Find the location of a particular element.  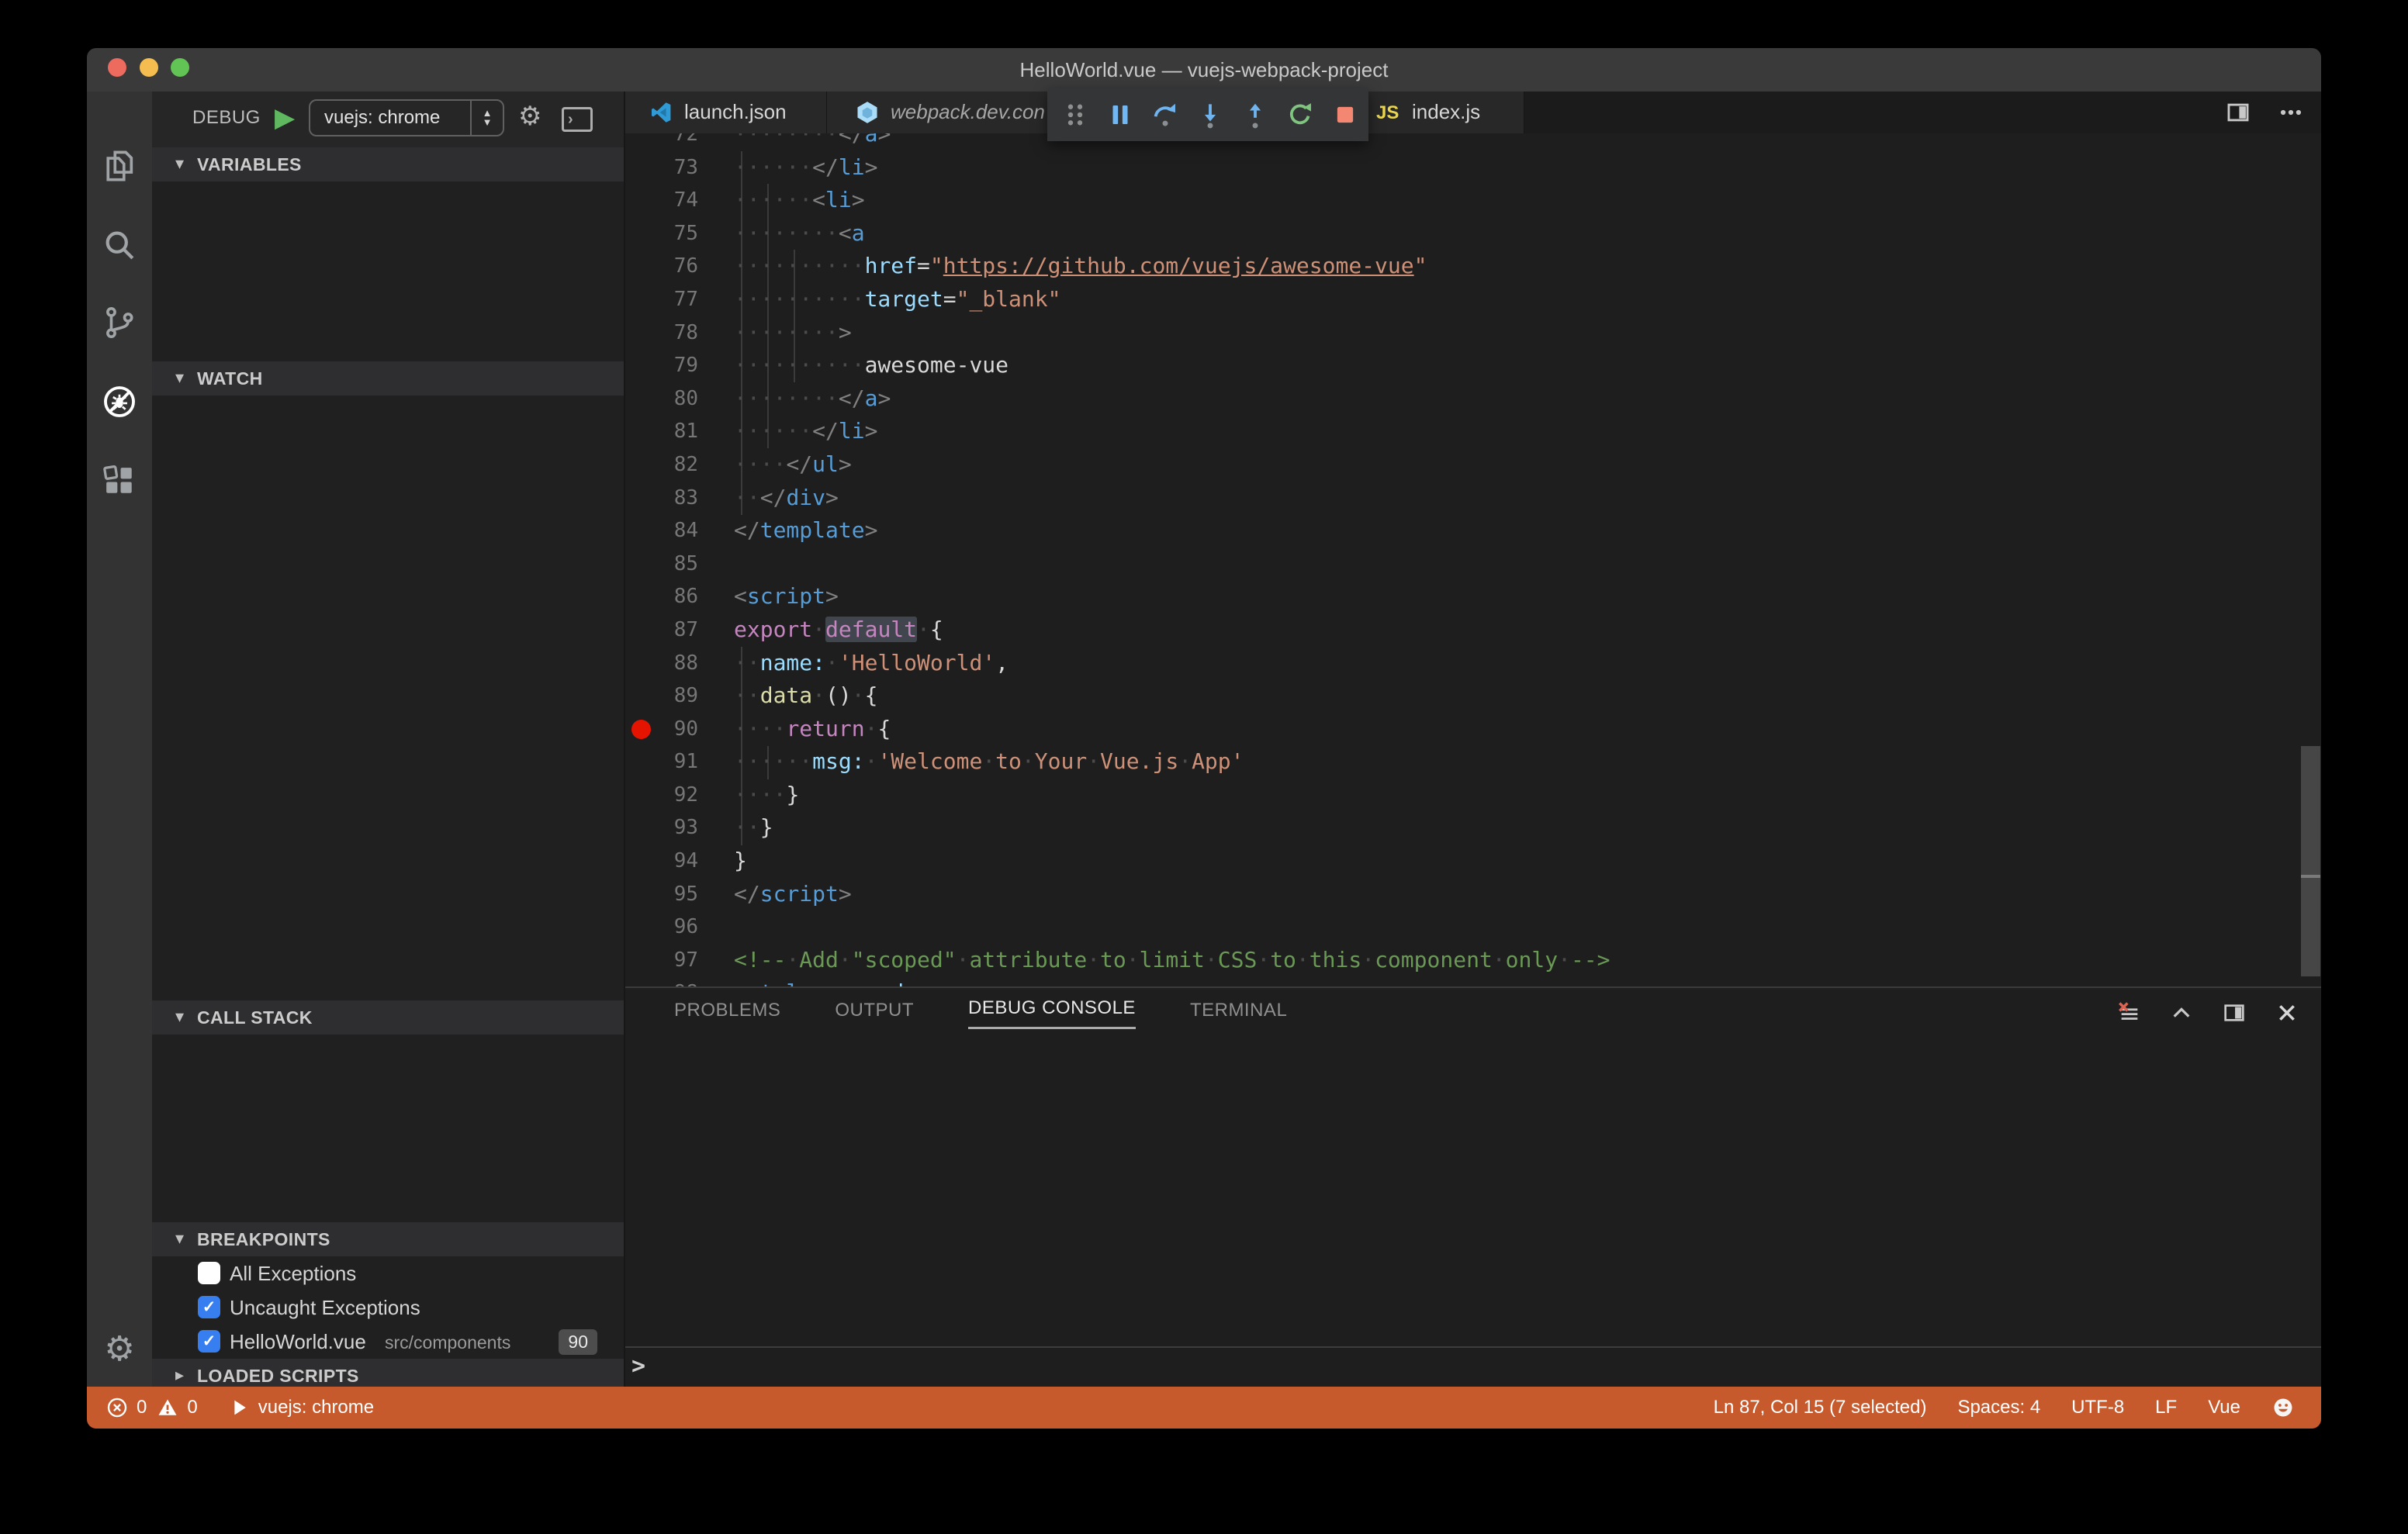

code-line-75: 75 ········<a is located at coordinates (1473, 233).